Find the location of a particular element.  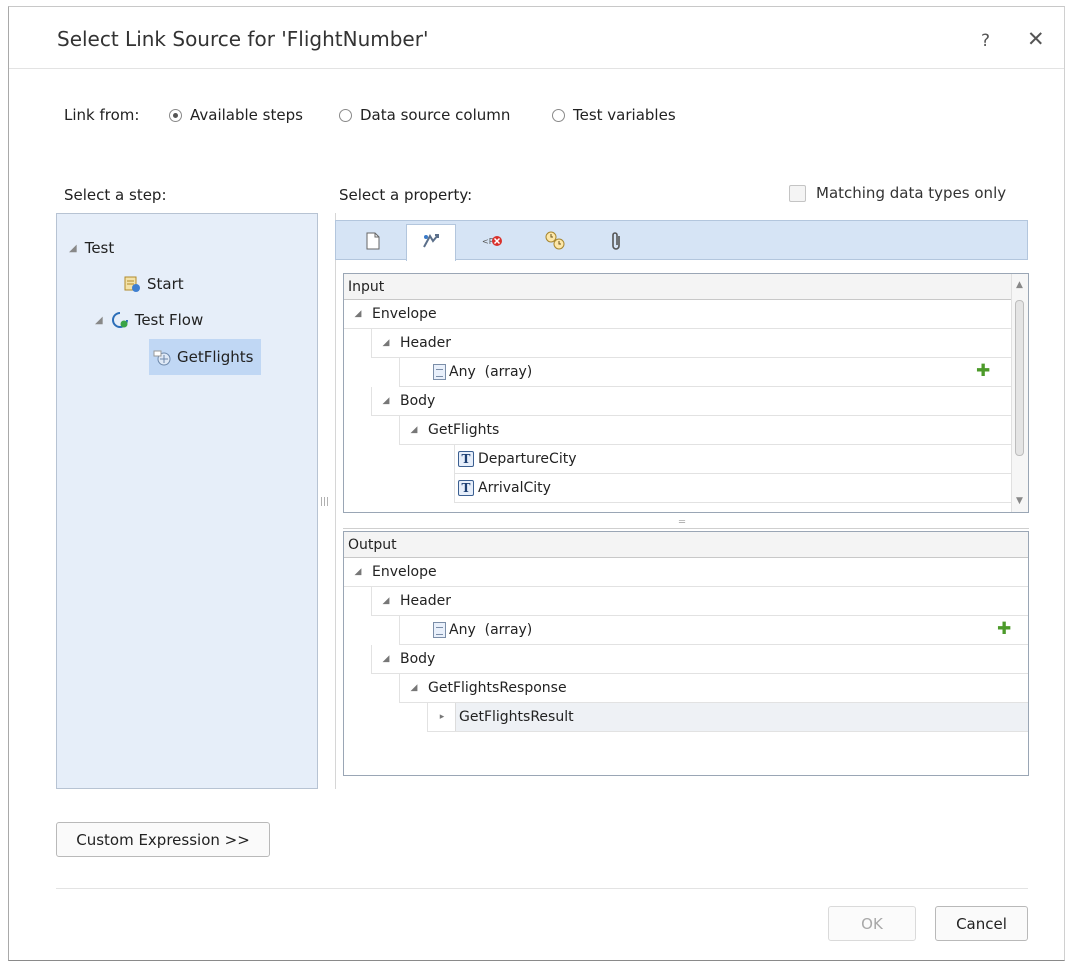

cancel-button: Cancel is located at coordinates (981, 923).